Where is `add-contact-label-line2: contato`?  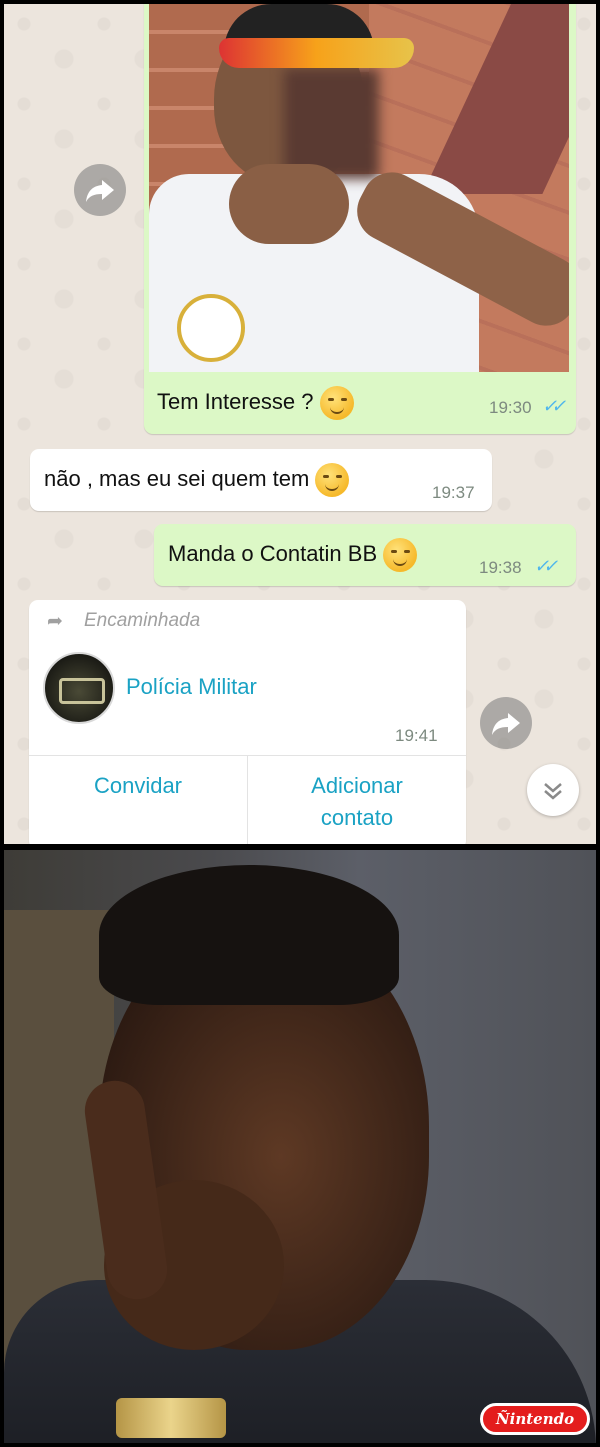 add-contact-label-line2: contato is located at coordinates (357, 817).